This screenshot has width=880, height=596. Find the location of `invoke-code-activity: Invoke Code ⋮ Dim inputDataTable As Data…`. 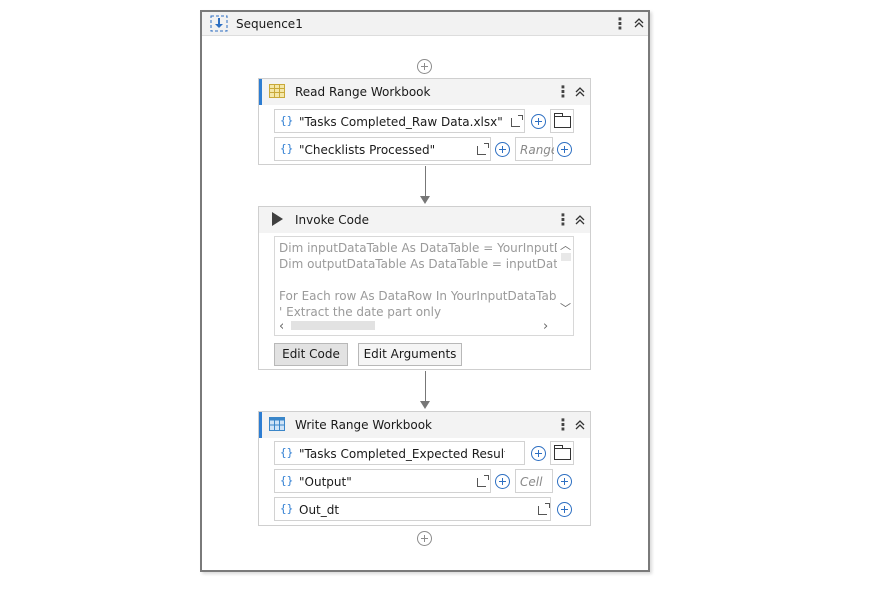

invoke-code-activity: Invoke Code ⋮ Dim inputDataTable As Data… is located at coordinates (424, 288).